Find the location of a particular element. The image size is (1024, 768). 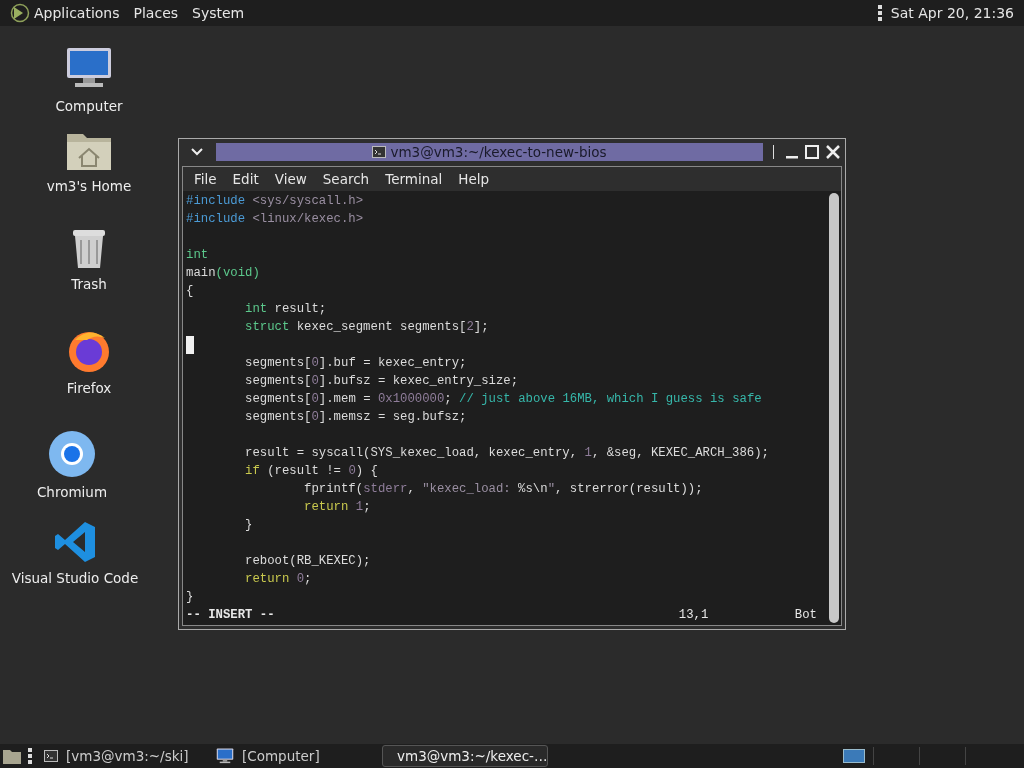

editor-mode: -- INSERT -- is located at coordinates (230, 615).